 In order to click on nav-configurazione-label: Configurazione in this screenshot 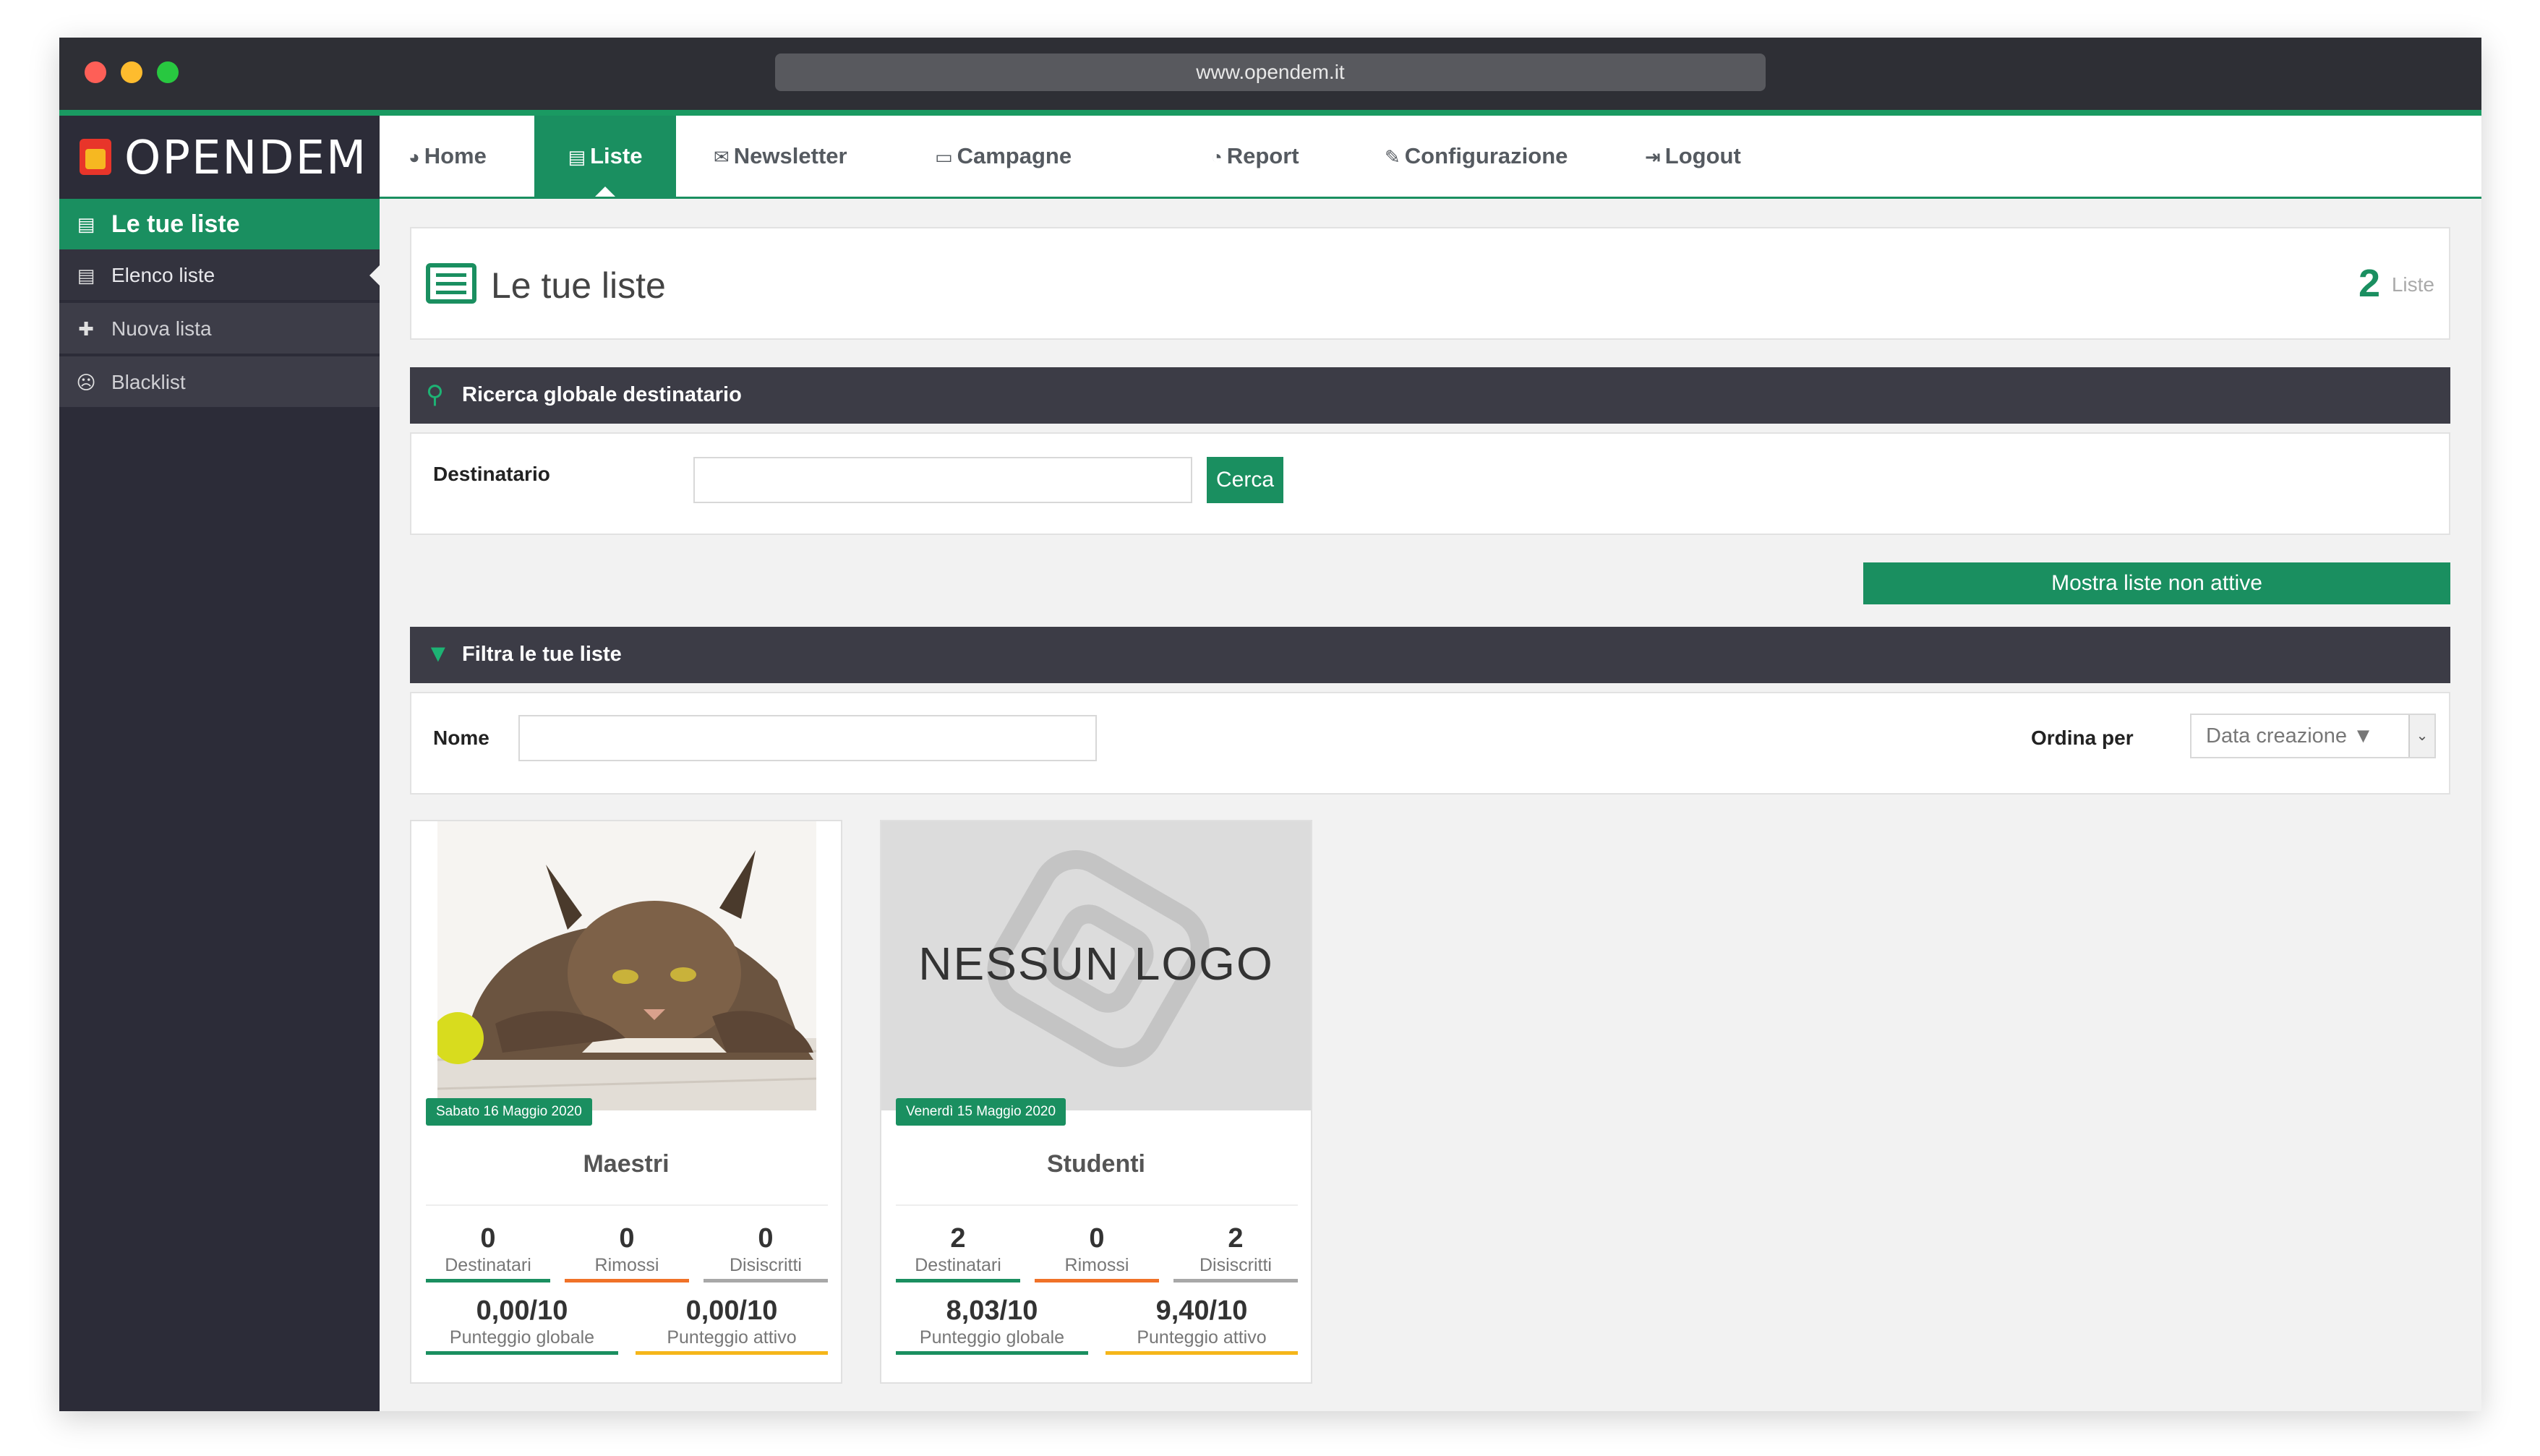, I will do `click(1486, 155)`.